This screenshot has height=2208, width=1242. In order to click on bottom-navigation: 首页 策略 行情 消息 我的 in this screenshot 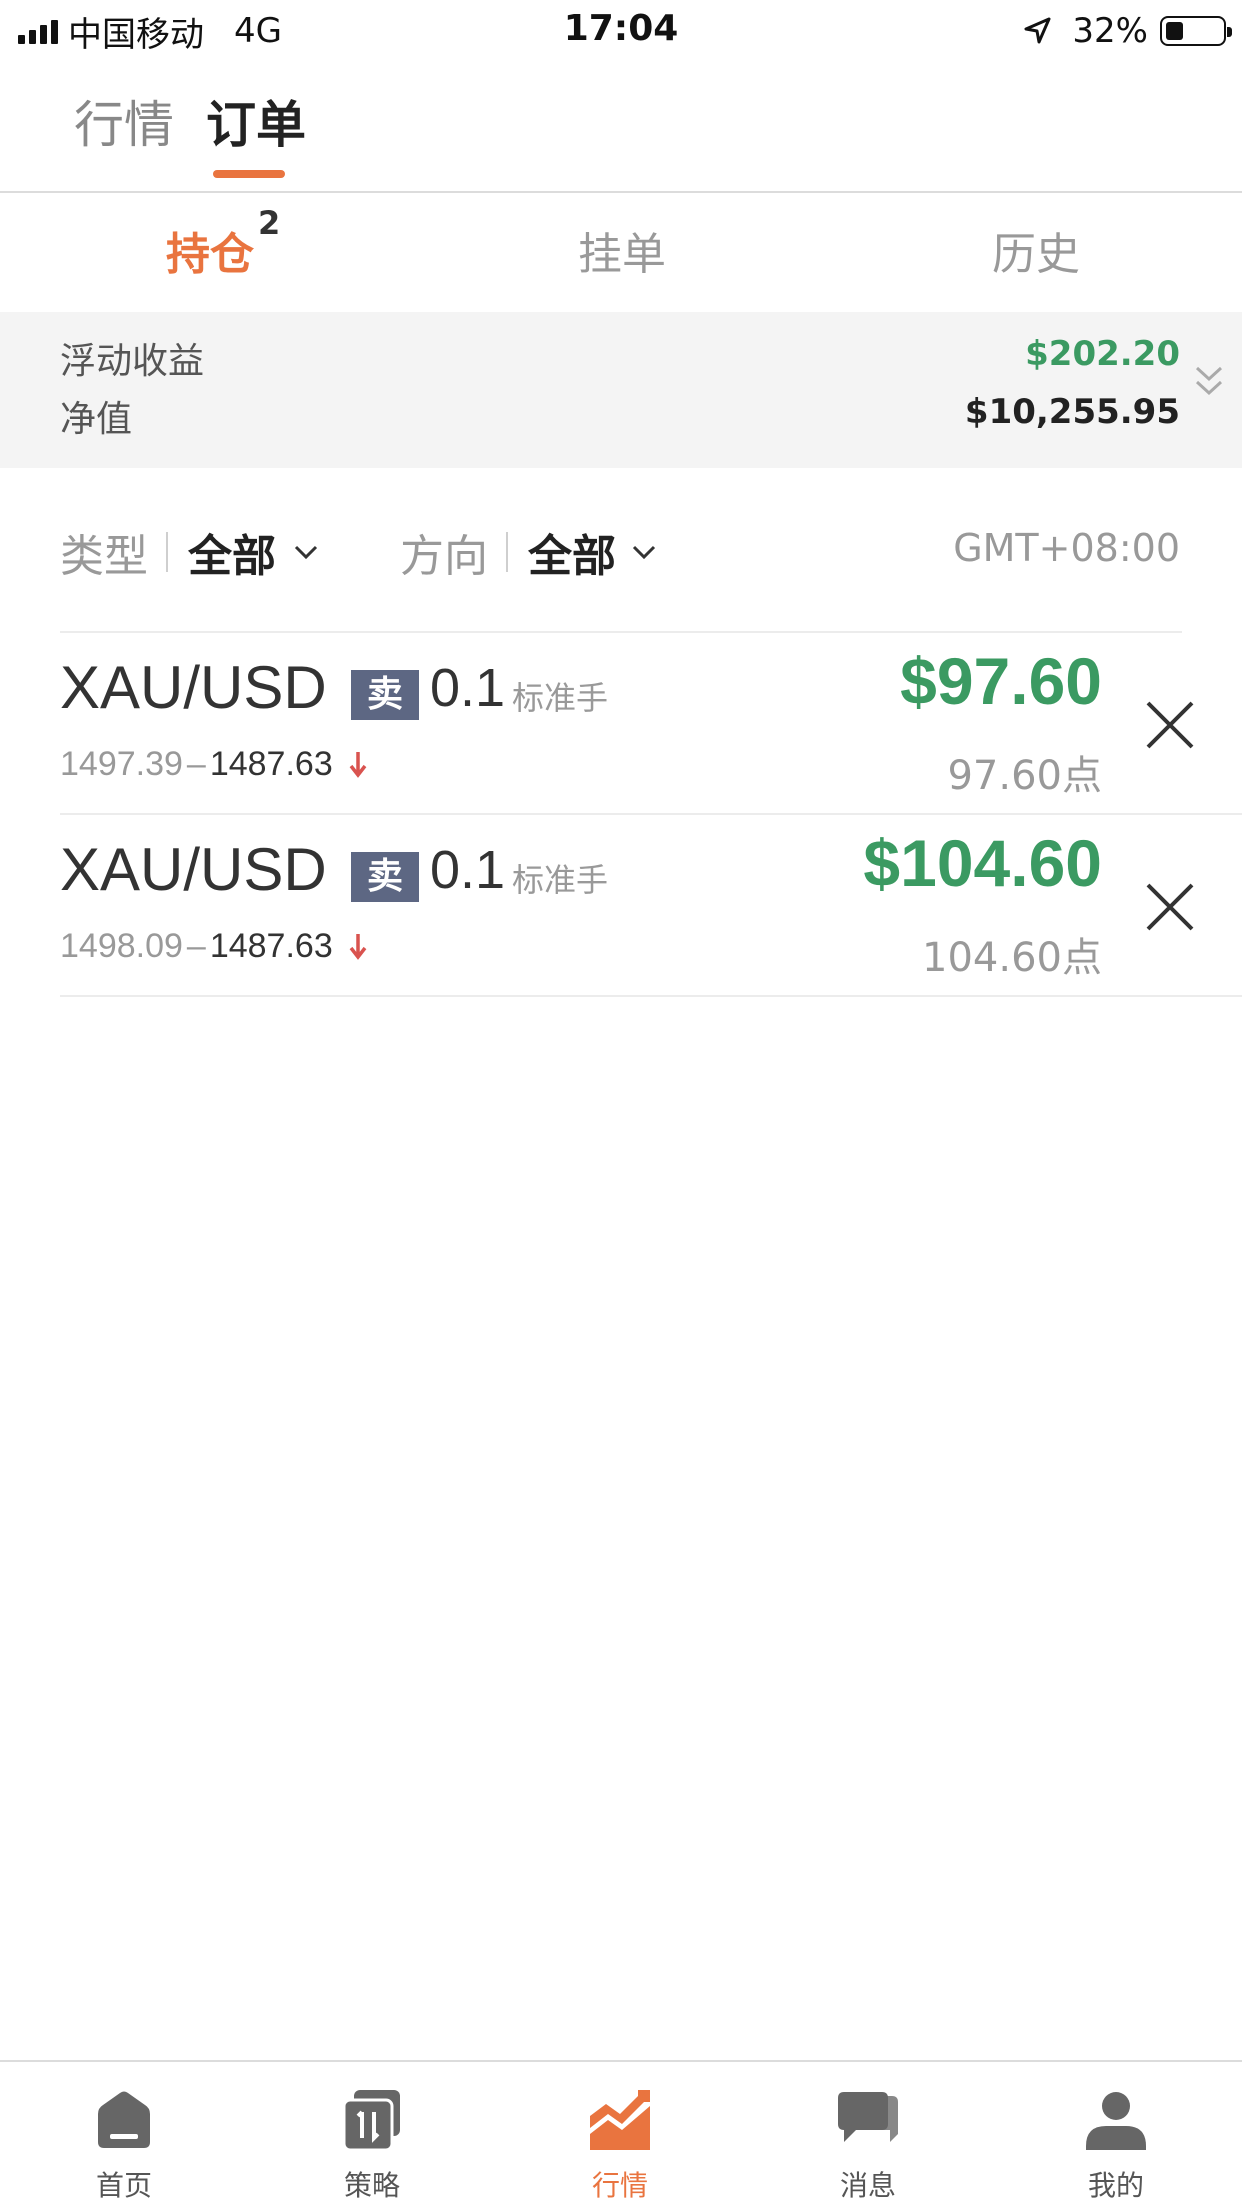, I will do `click(621, 2134)`.